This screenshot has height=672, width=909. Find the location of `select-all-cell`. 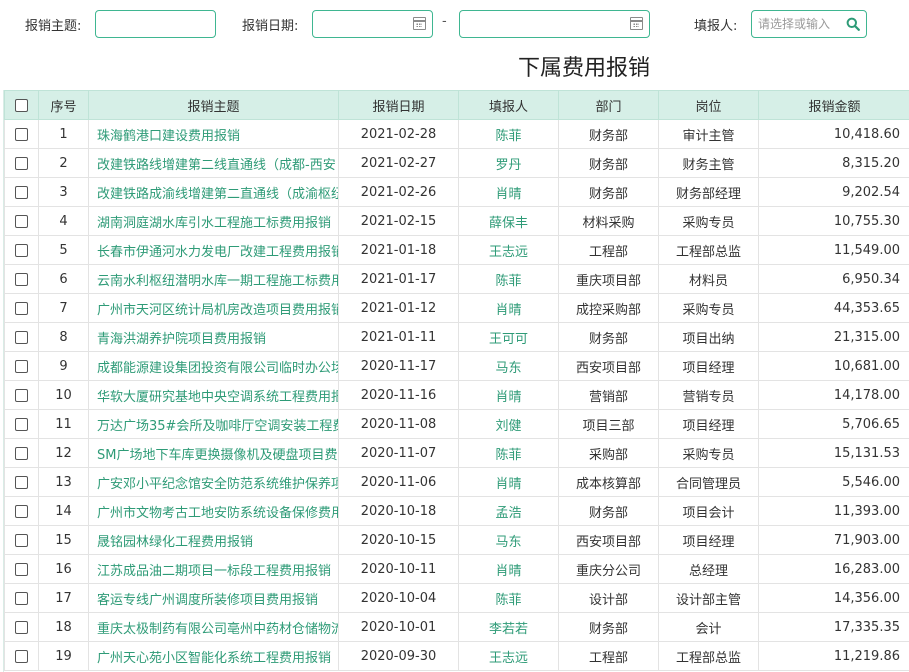

select-all-cell is located at coordinates (21, 105).